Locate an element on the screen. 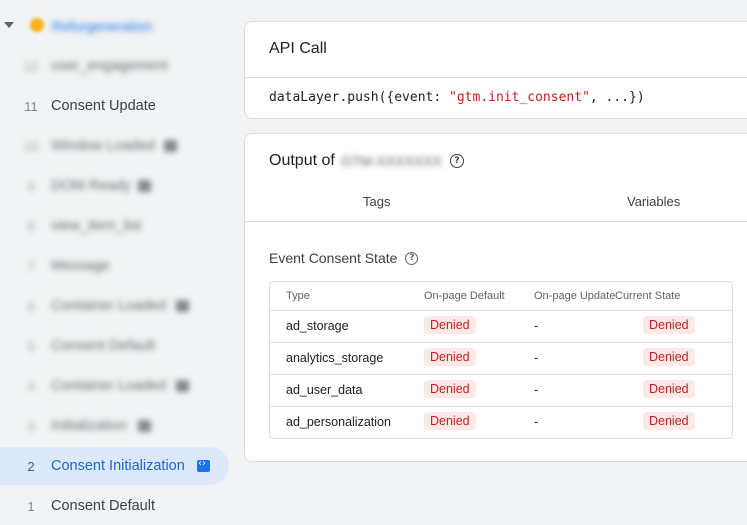  event-item-consent-initialization: 2 Consent Initialization is located at coordinates (114, 466).